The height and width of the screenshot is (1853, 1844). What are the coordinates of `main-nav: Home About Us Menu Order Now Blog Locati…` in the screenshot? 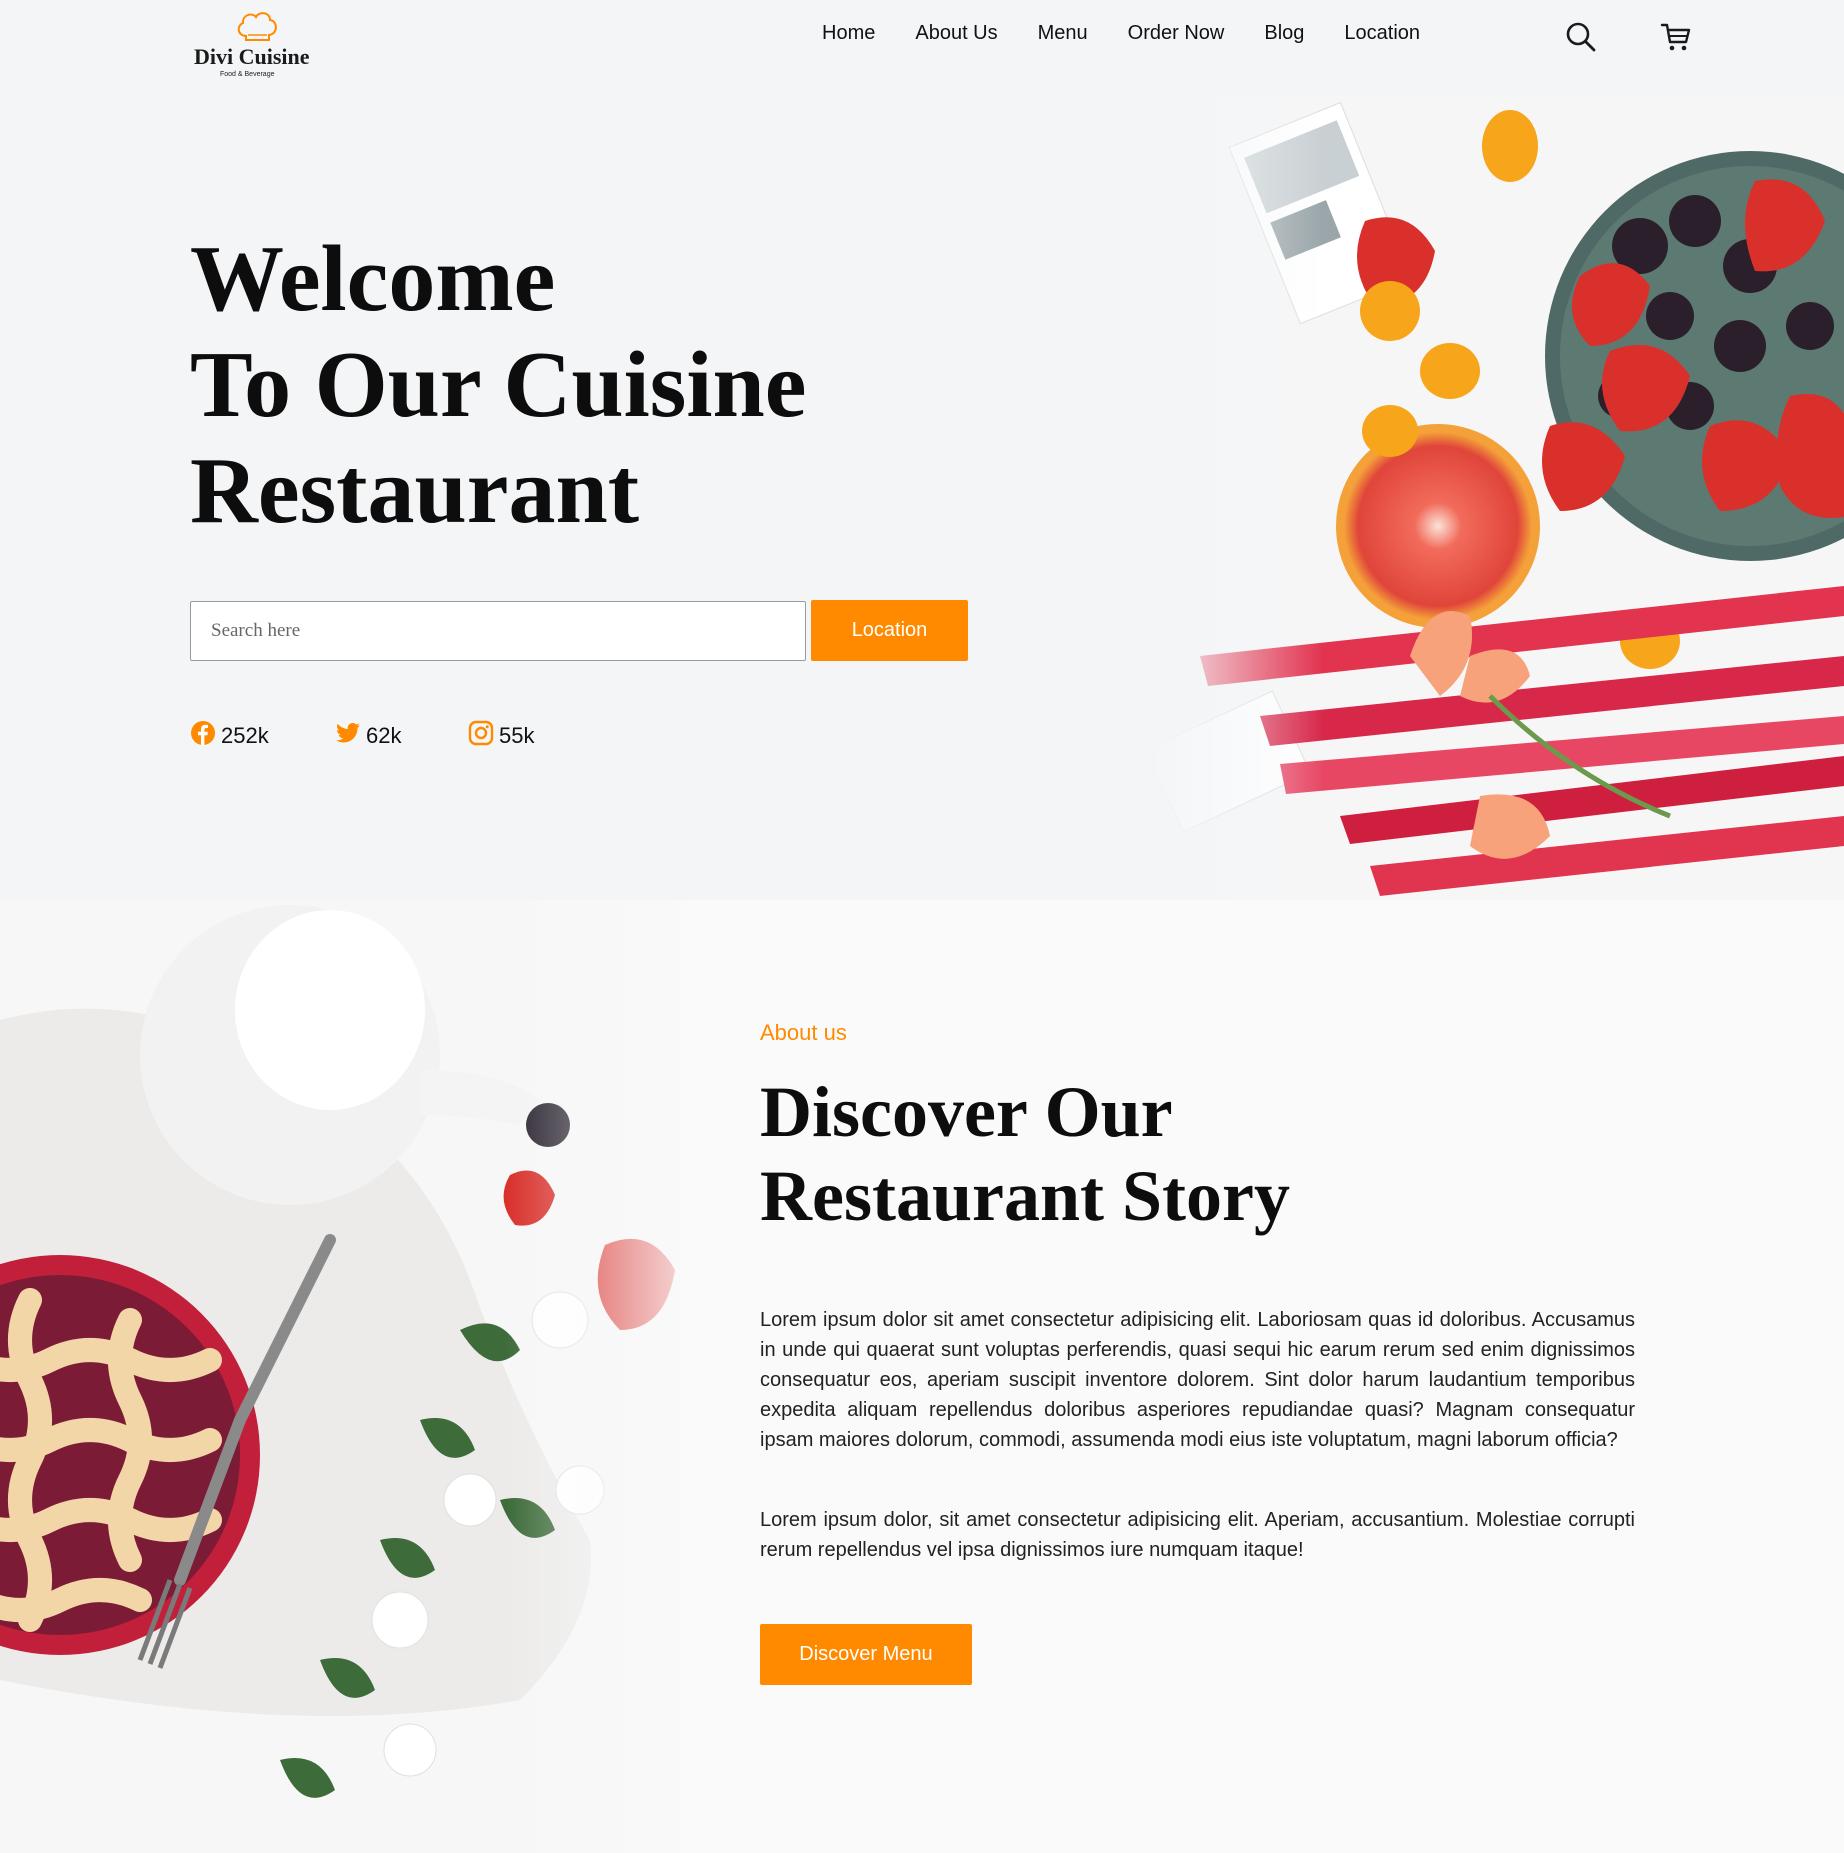 It's located at (1141, 33).